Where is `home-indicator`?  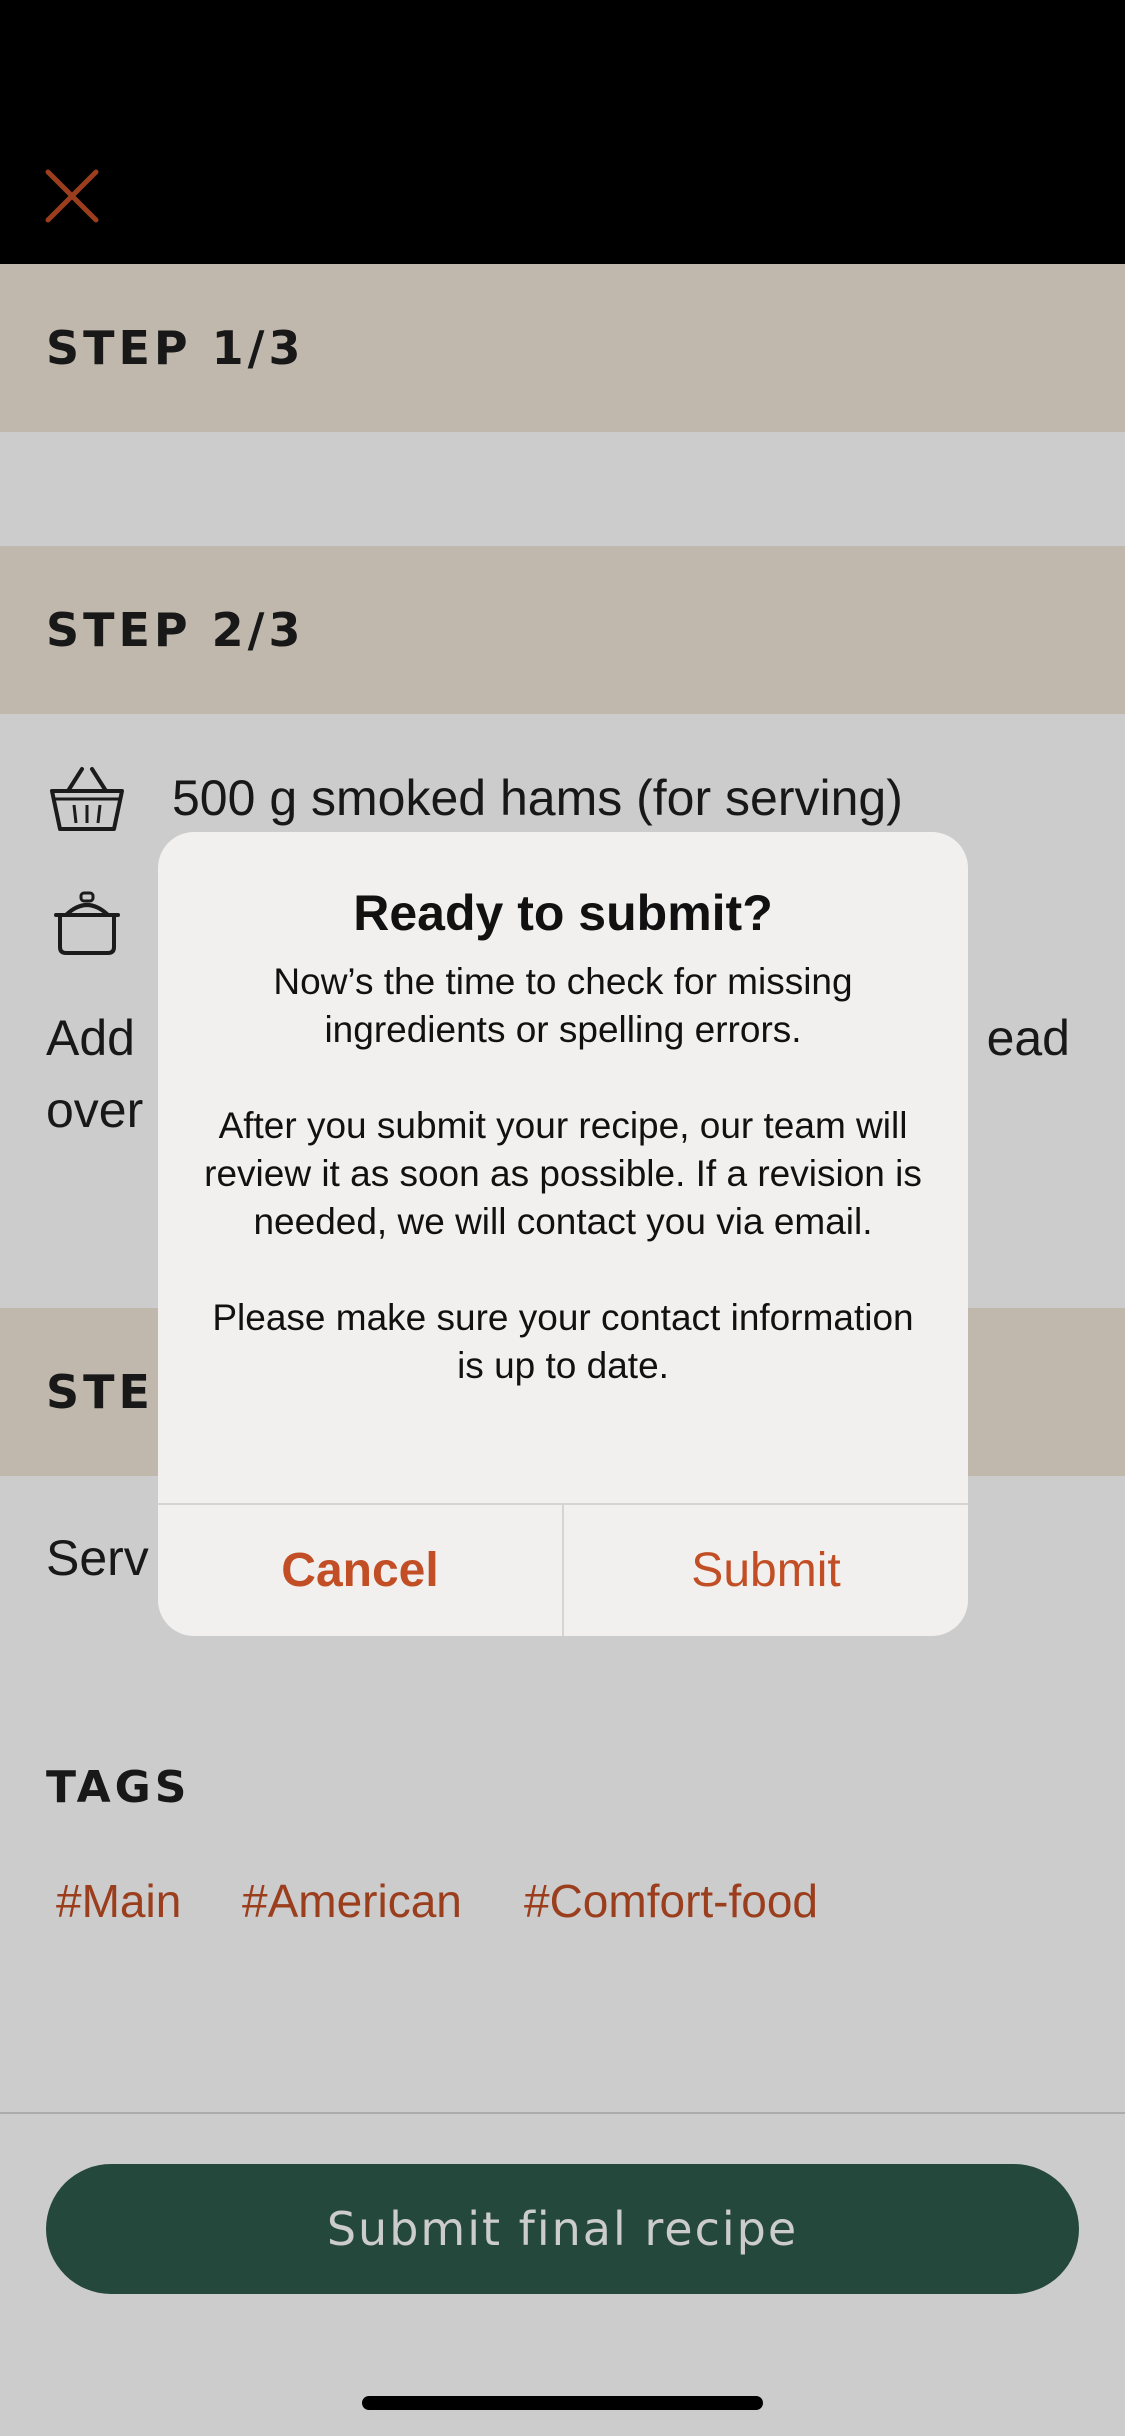
home-indicator is located at coordinates (562, 2403).